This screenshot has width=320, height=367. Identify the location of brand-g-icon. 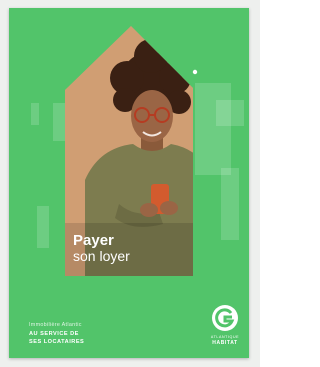
(225, 318).